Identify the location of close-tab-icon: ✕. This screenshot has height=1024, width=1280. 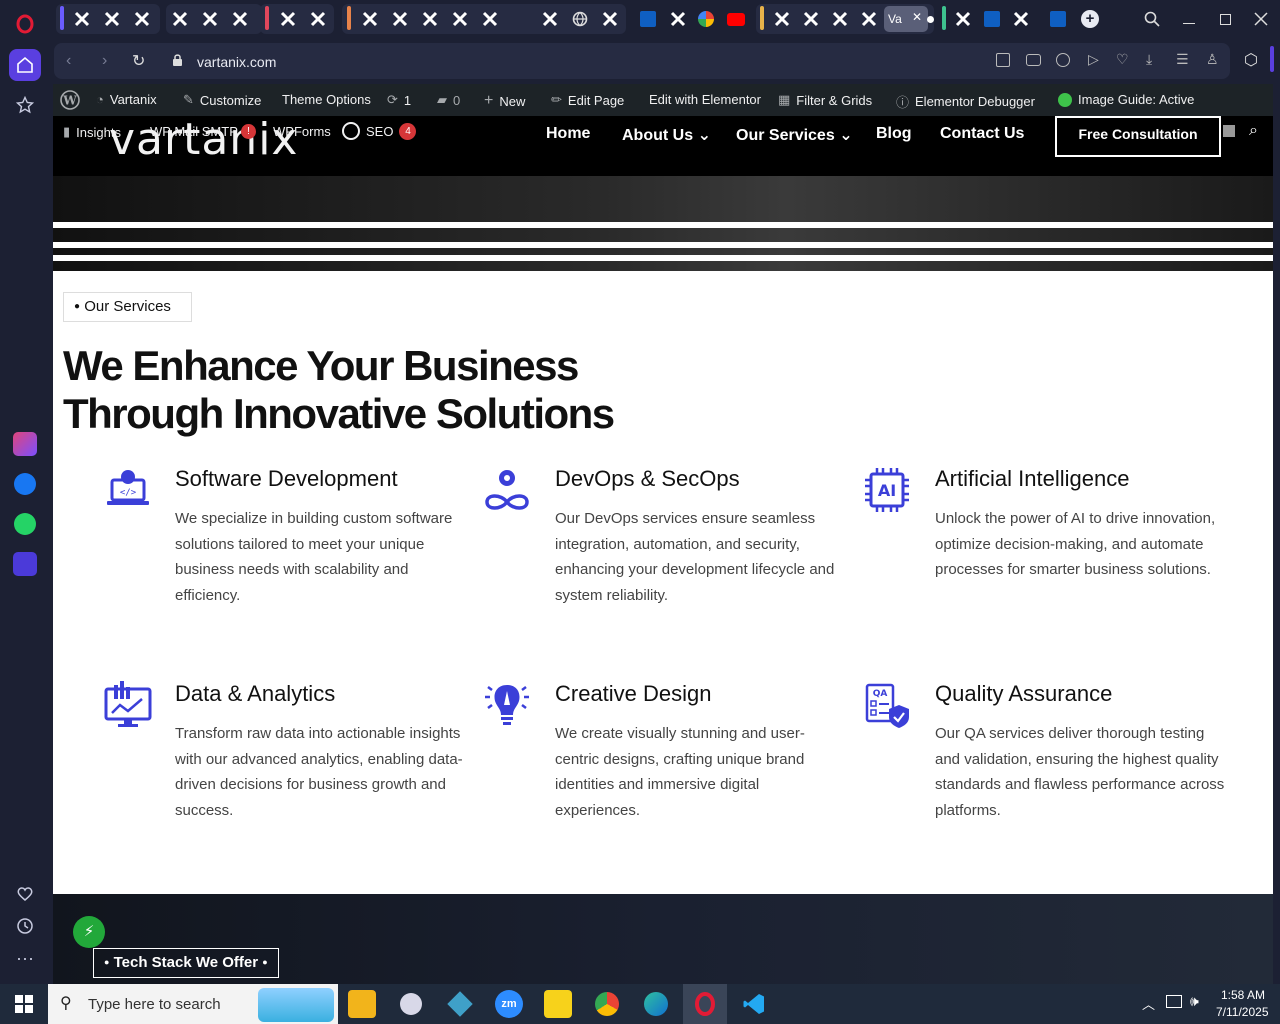
(917, 17).